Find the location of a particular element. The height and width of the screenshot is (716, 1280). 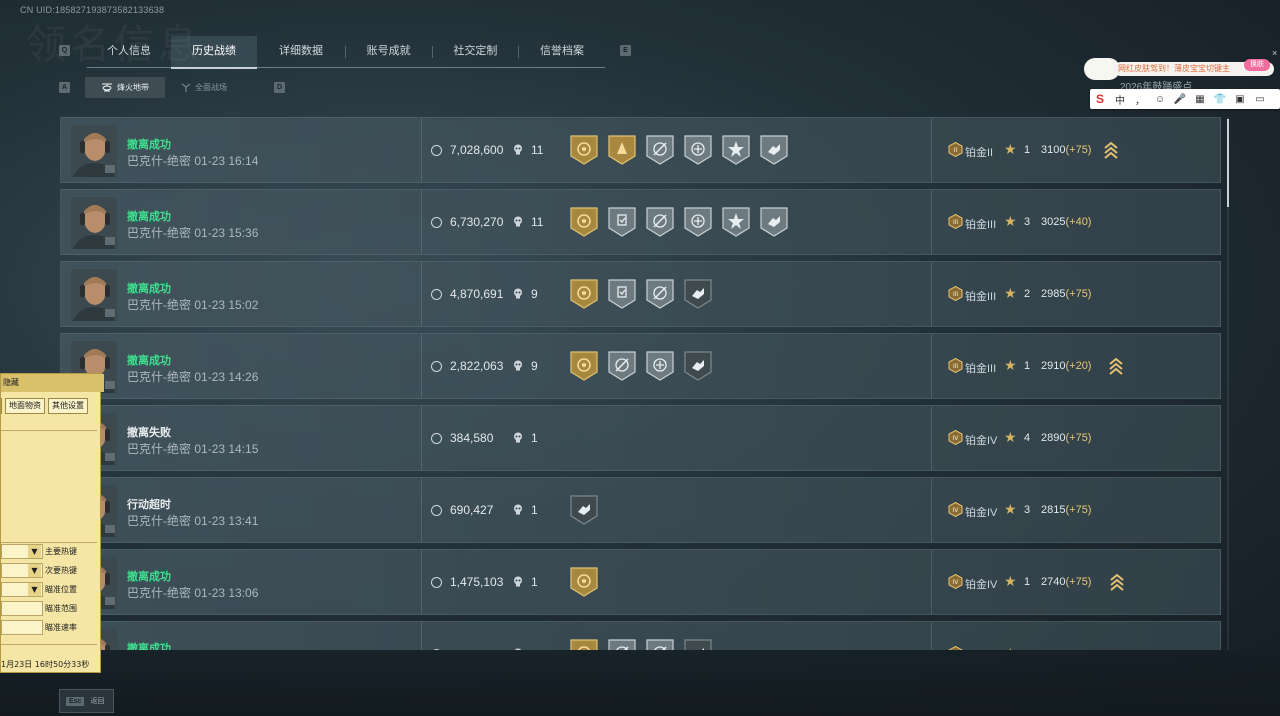

subtab-battlefield: 全面战场 is located at coordinates (204, 87).